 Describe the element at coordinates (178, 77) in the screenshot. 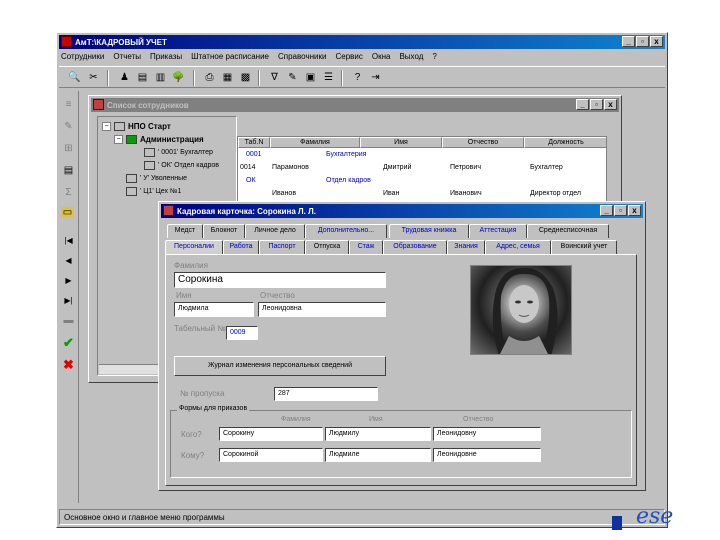

I see `tree-icon: 🌳` at that location.